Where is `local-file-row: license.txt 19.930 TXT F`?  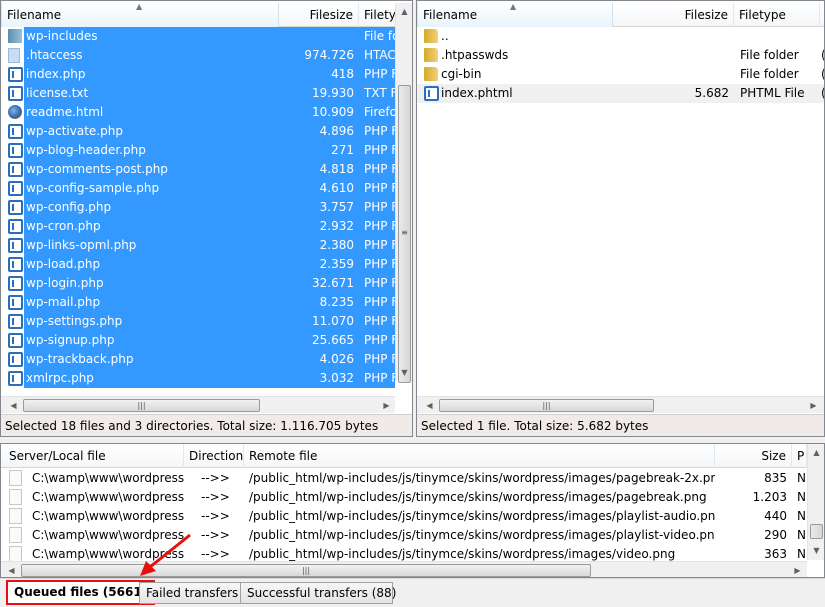
local-file-row: license.txt 19.930 TXT F is located at coordinates (198, 93).